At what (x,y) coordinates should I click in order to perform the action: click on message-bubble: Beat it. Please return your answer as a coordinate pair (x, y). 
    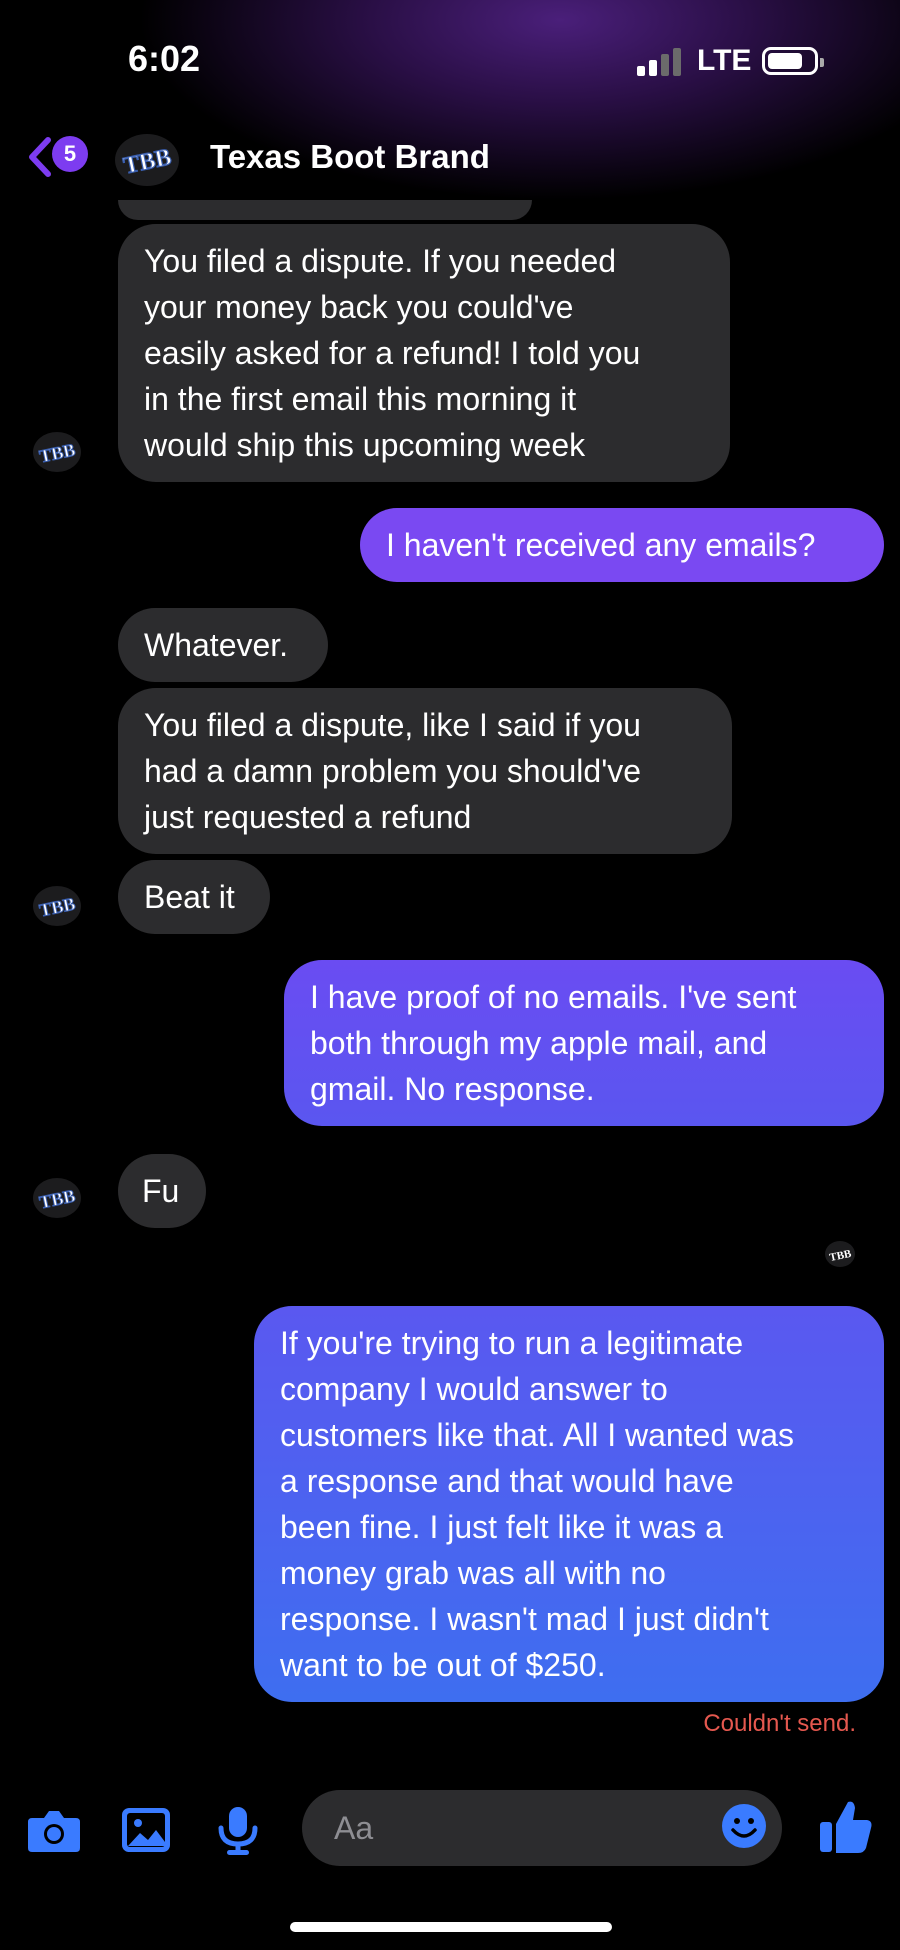
    Looking at the image, I should click on (194, 897).